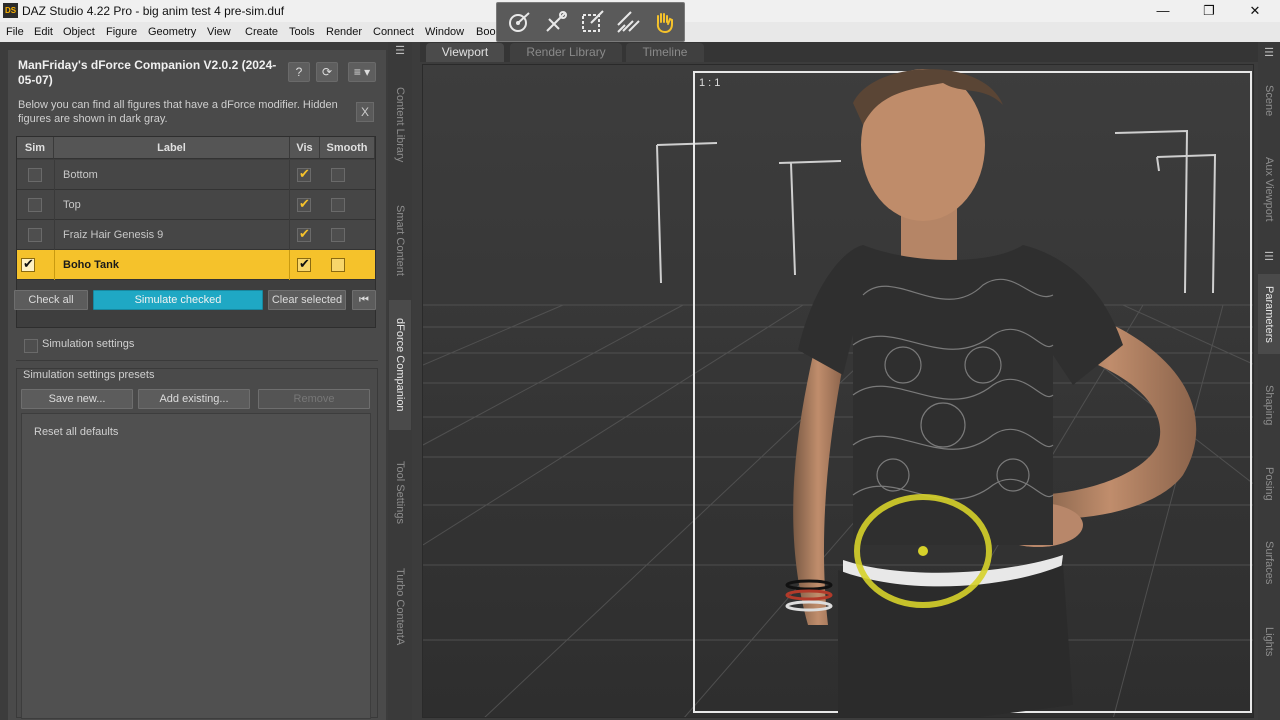 The height and width of the screenshot is (720, 1280). Describe the element at coordinates (89, 375) in the screenshot. I see `presets-label: Simulation settings presets` at that location.